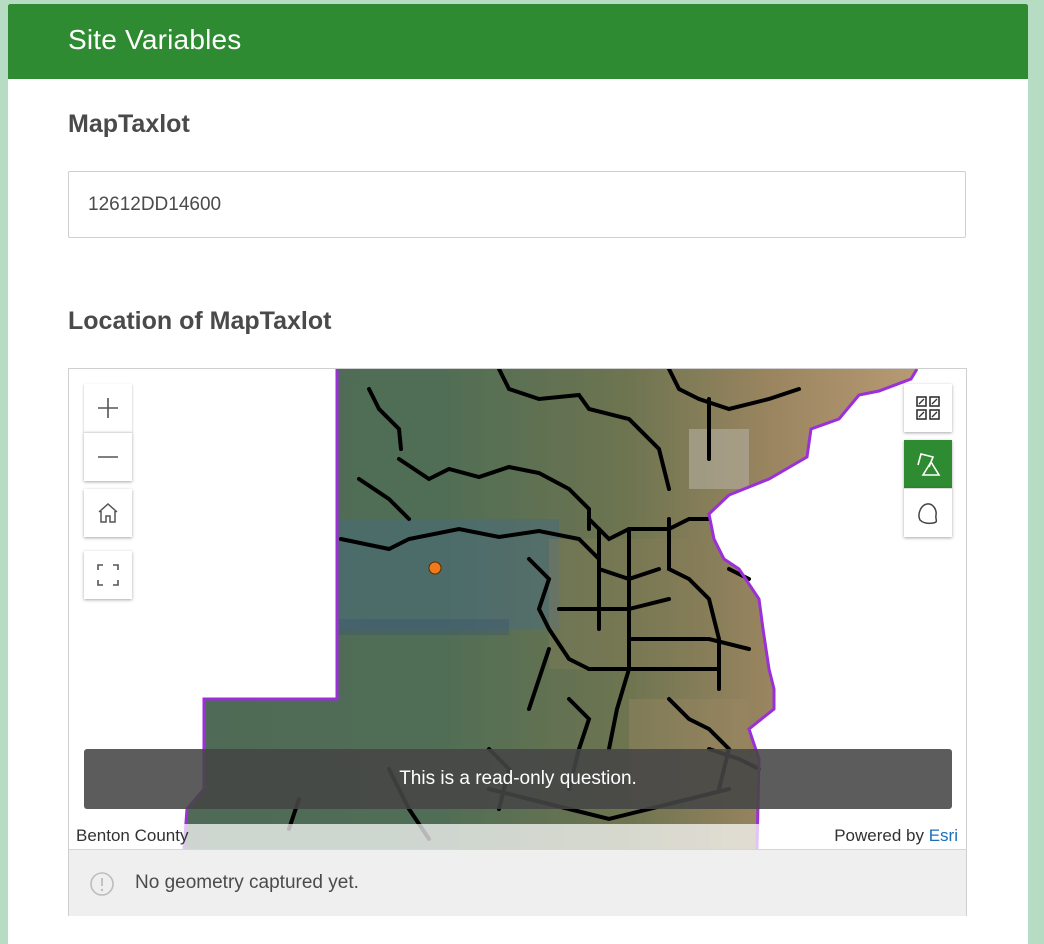 The width and height of the screenshot is (1044, 944). I want to click on maptaxlot-label: MapTaxlot, so click(129, 124).